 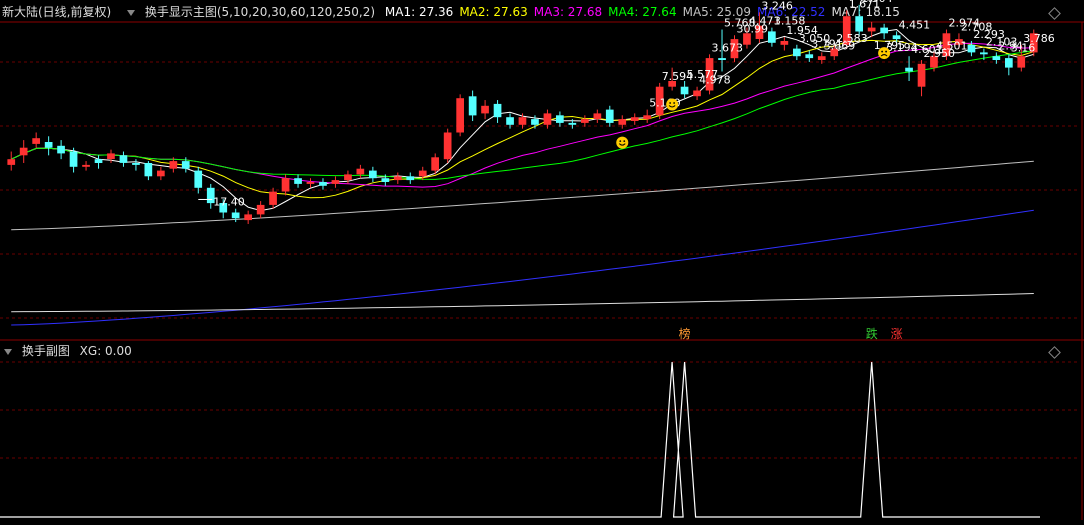 I want to click on turnover-label: 2.583, so click(x=852, y=38).